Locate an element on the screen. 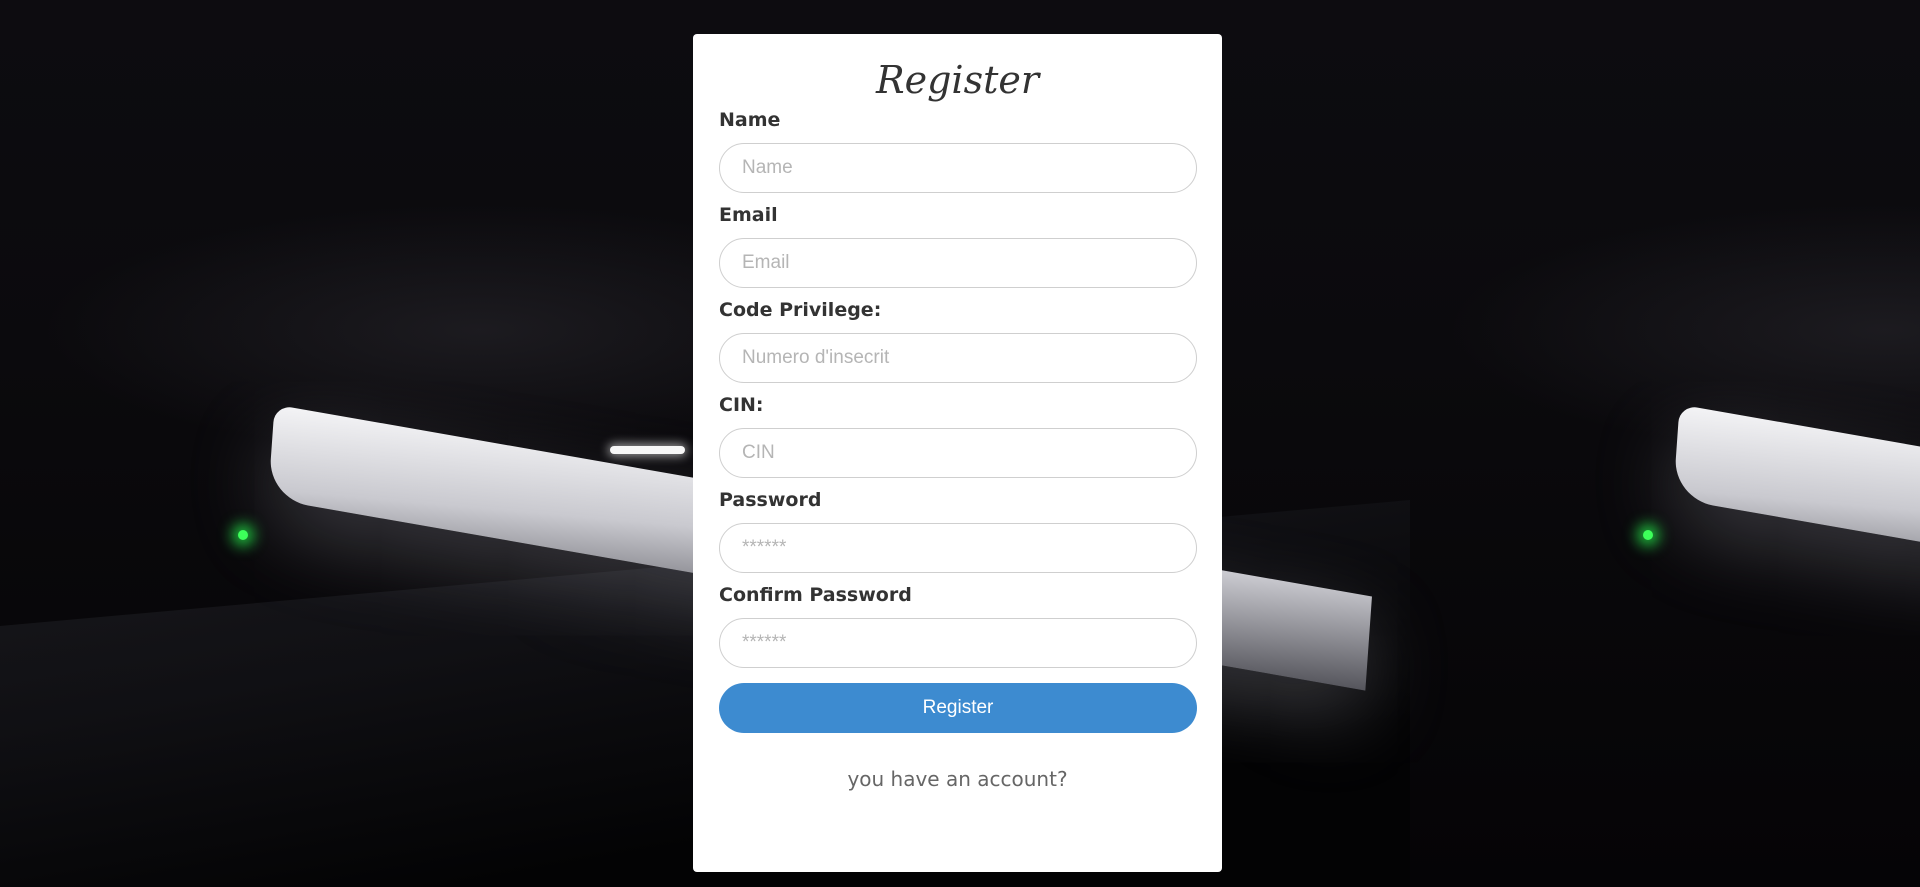 Image resolution: width=1920 pixels, height=887 pixels. cin-input is located at coordinates (958, 453).